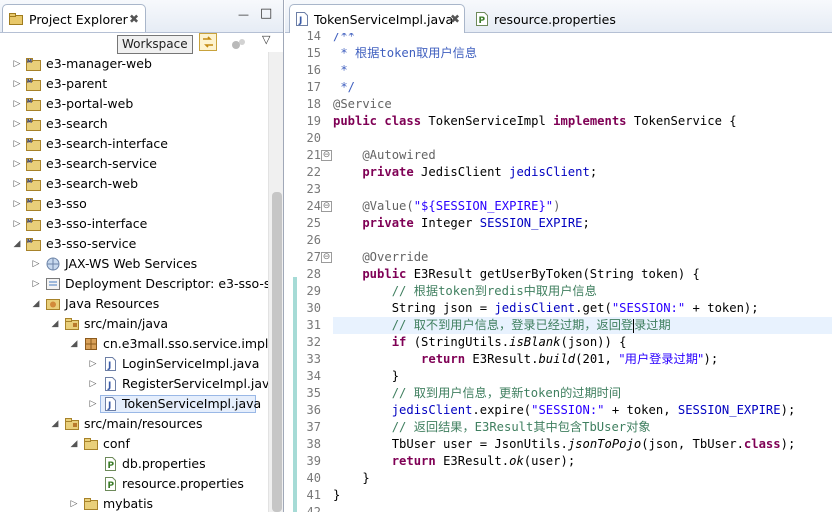  I want to click on code-line-14: /**, so click(582, 39).